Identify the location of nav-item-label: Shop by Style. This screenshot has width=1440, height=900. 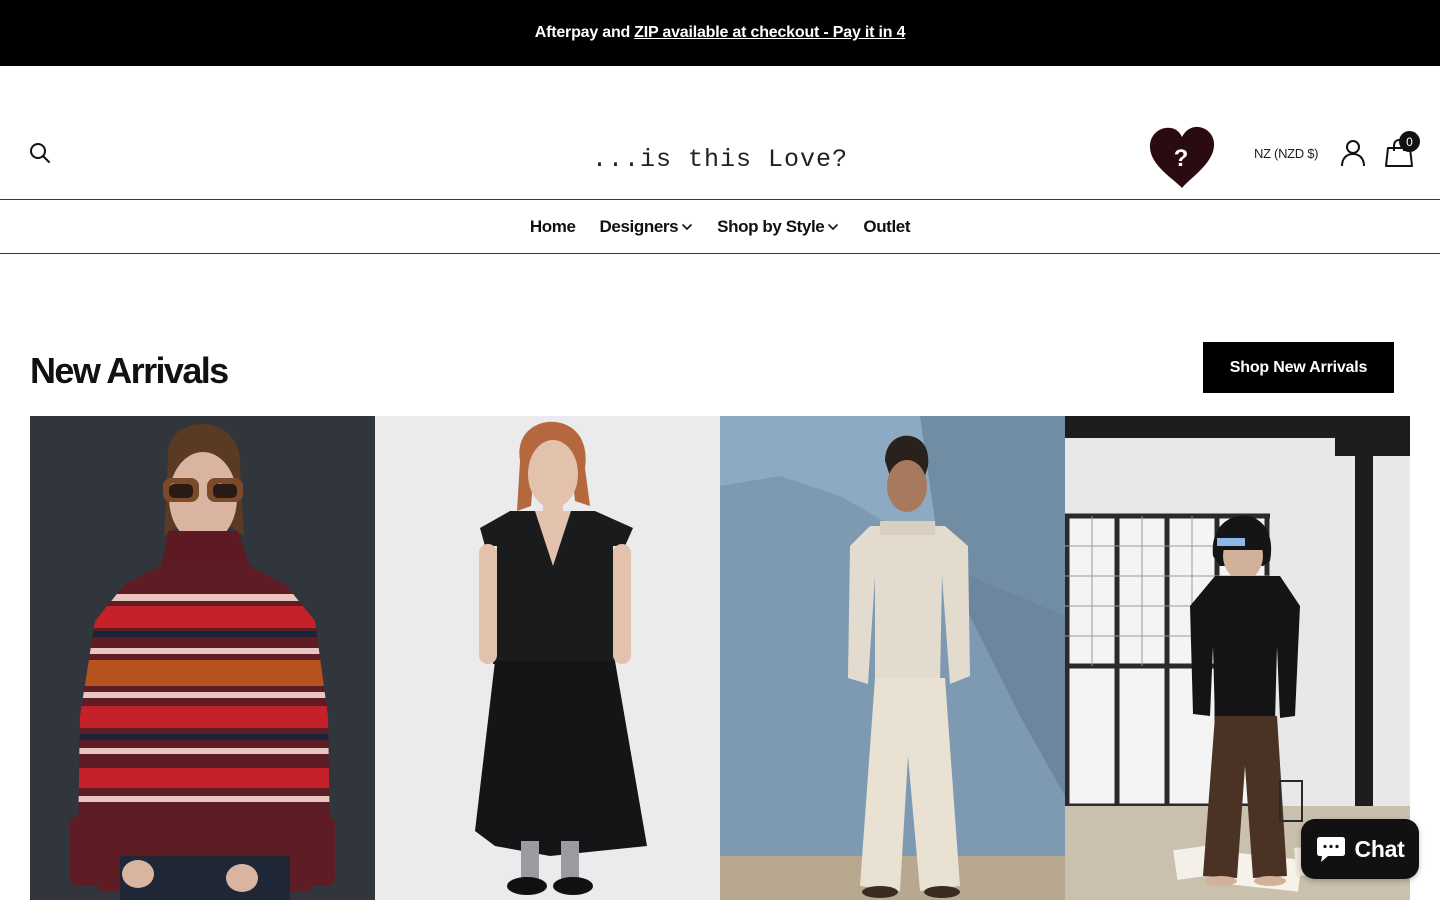
(771, 226).